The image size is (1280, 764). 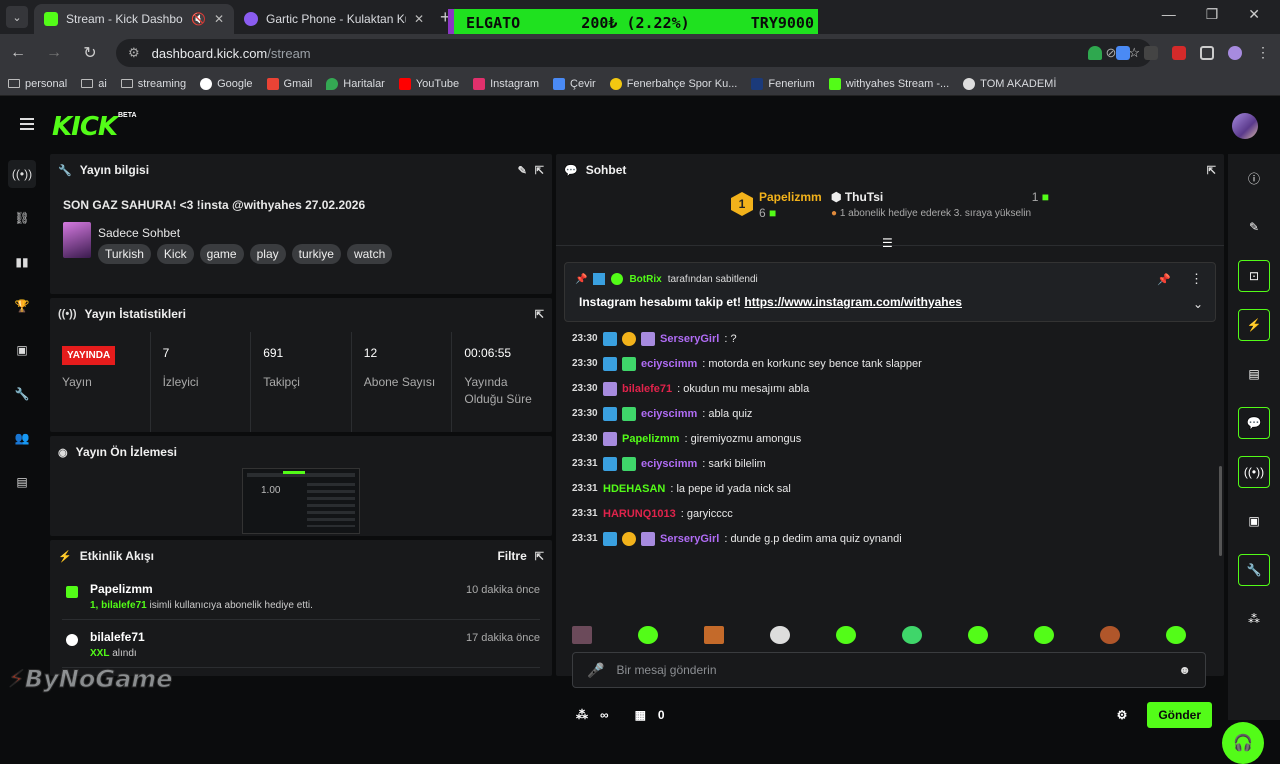 I want to click on lightning-icon: ⚡, so click(x=1254, y=325).